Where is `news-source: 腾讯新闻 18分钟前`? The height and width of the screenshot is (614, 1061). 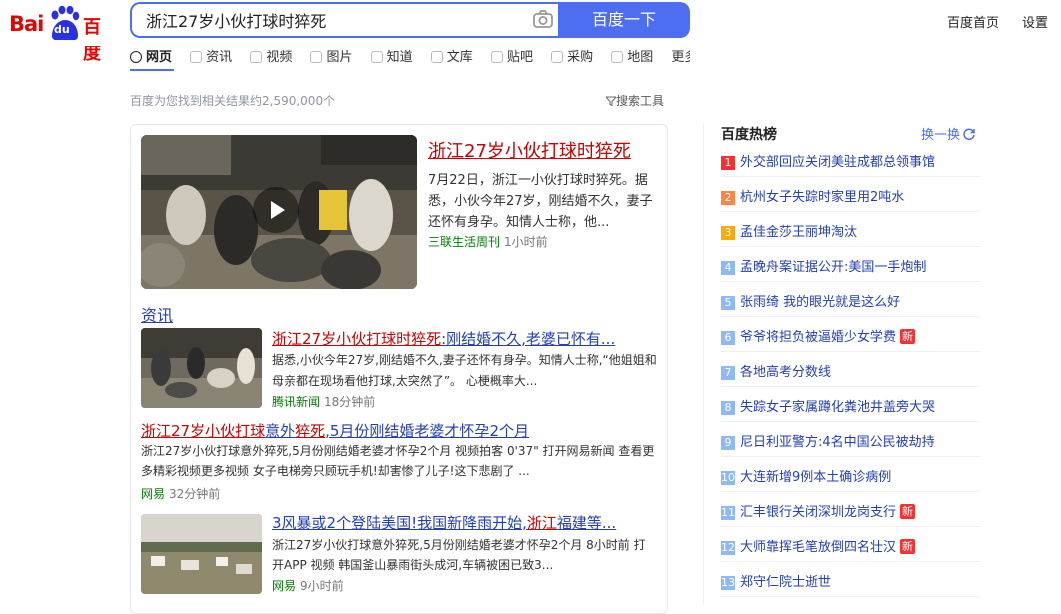 news-source: 腾讯新闻 18分钟前 is located at coordinates (323, 401).